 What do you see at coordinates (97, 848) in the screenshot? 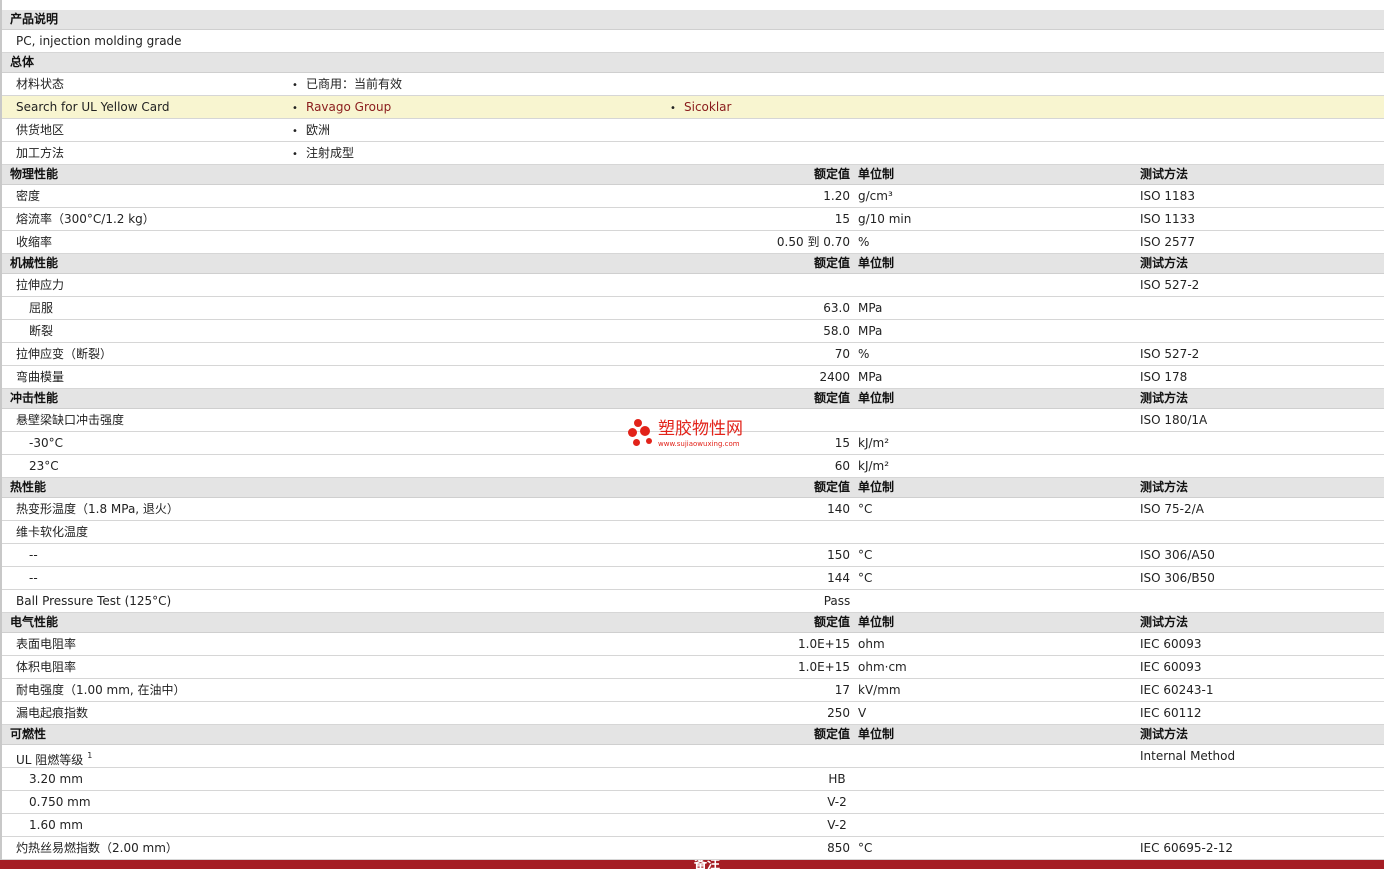
I see `row-label: 灼热丝易燃指数（2.00 mm）` at bounding box center [97, 848].